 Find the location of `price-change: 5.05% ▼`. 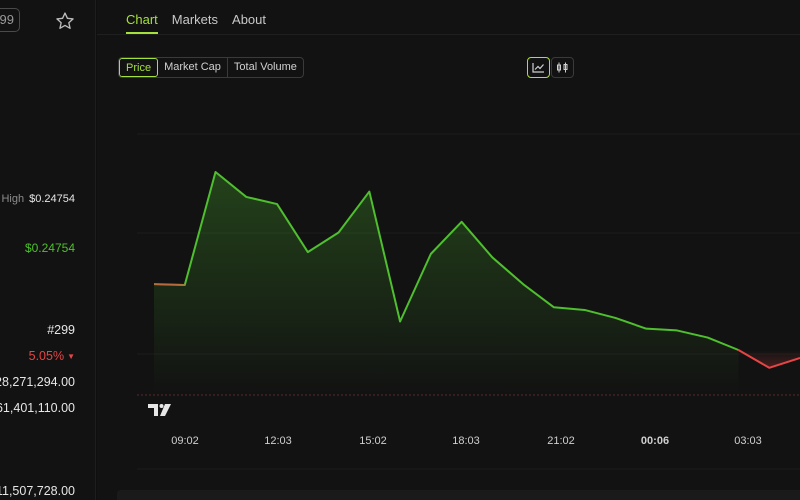

price-change: 5.05% ▼ is located at coordinates (52, 356).